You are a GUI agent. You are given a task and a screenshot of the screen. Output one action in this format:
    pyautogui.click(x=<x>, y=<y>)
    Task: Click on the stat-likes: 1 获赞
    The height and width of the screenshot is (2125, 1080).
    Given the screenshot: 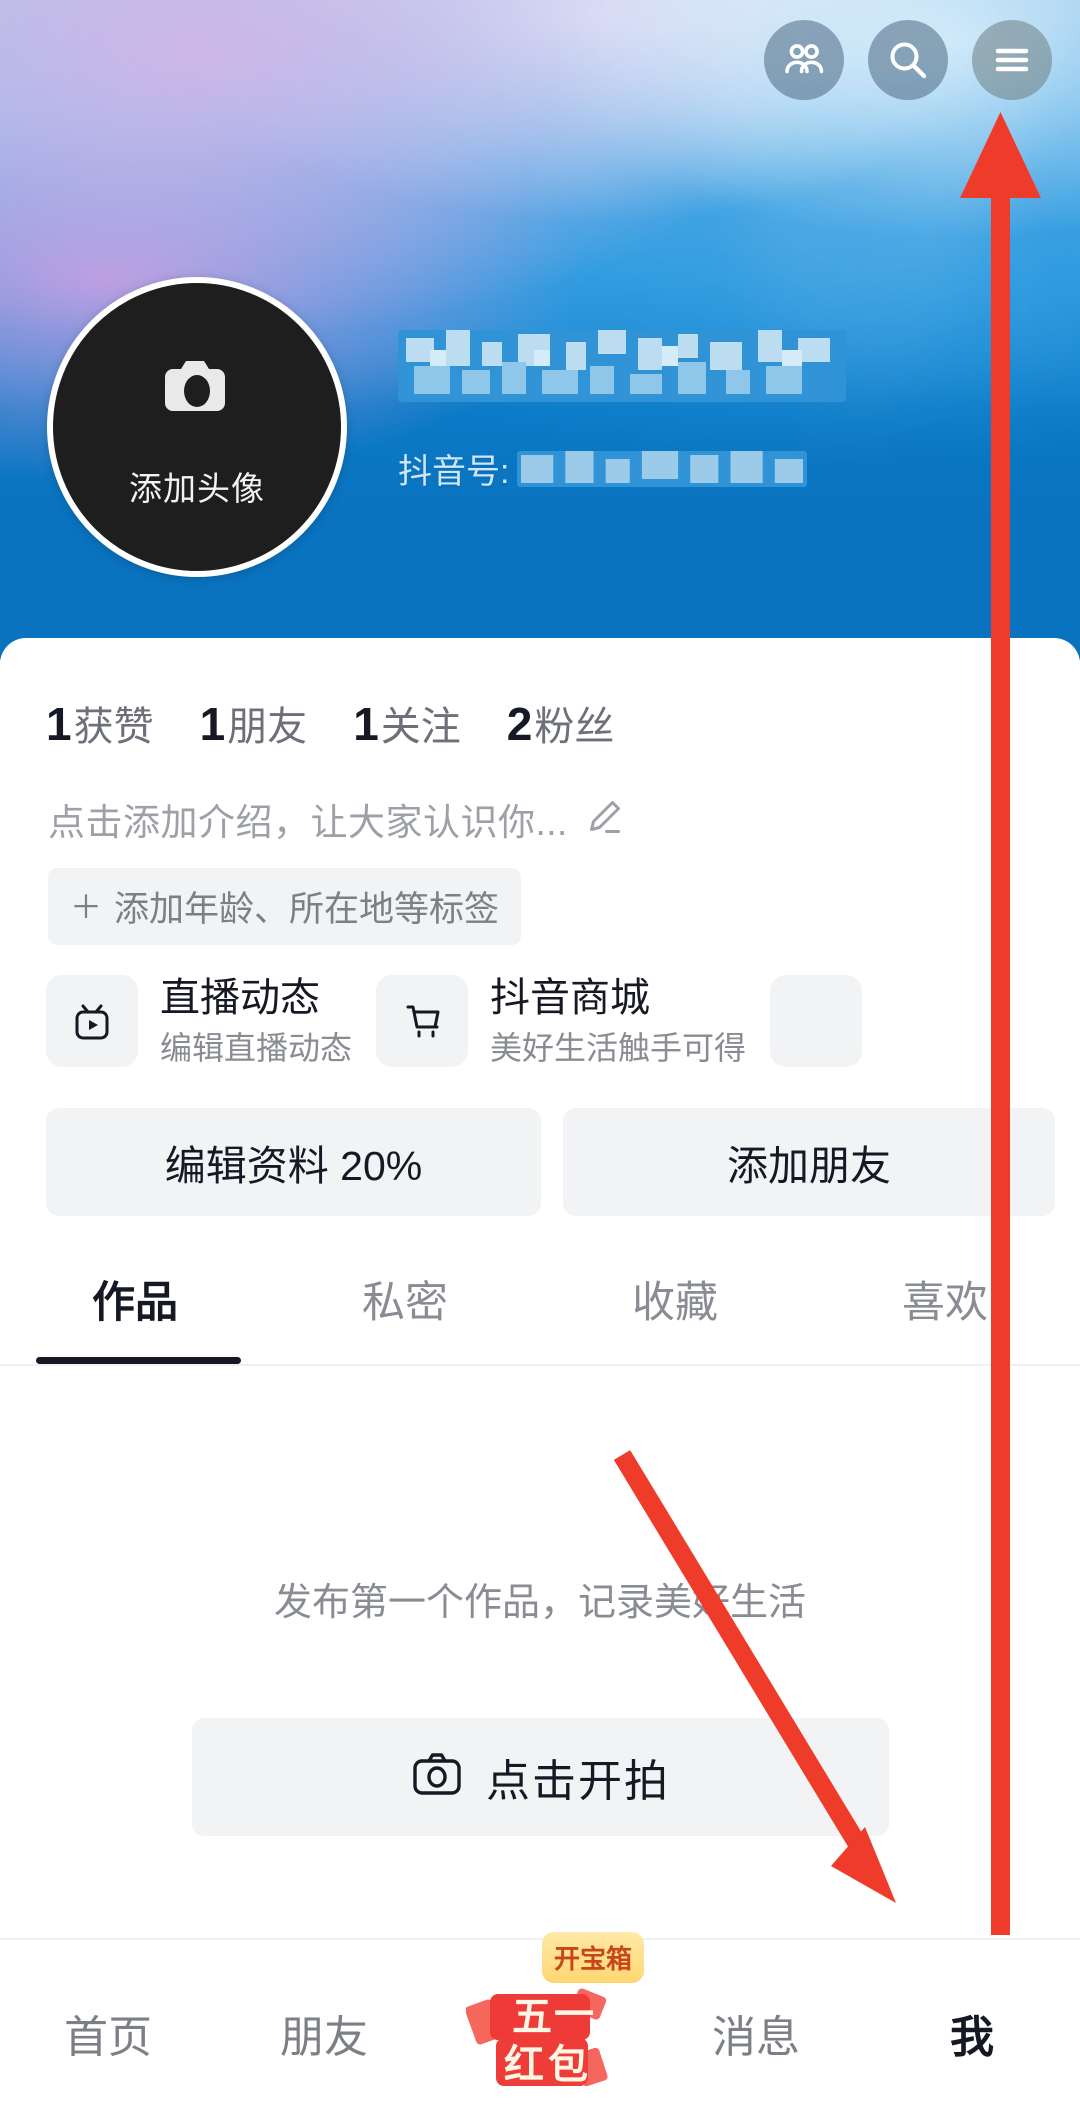 What is the action you would take?
    pyautogui.click(x=100, y=723)
    